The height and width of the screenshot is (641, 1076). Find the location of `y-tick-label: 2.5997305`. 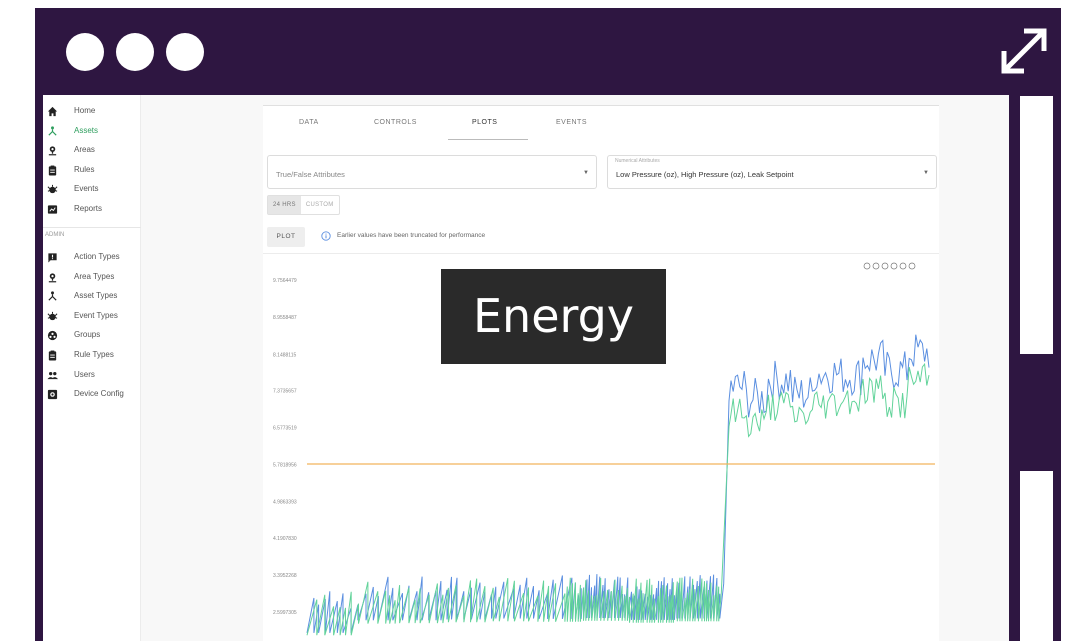

y-tick-label: 2.5997305 is located at coordinates (285, 613).